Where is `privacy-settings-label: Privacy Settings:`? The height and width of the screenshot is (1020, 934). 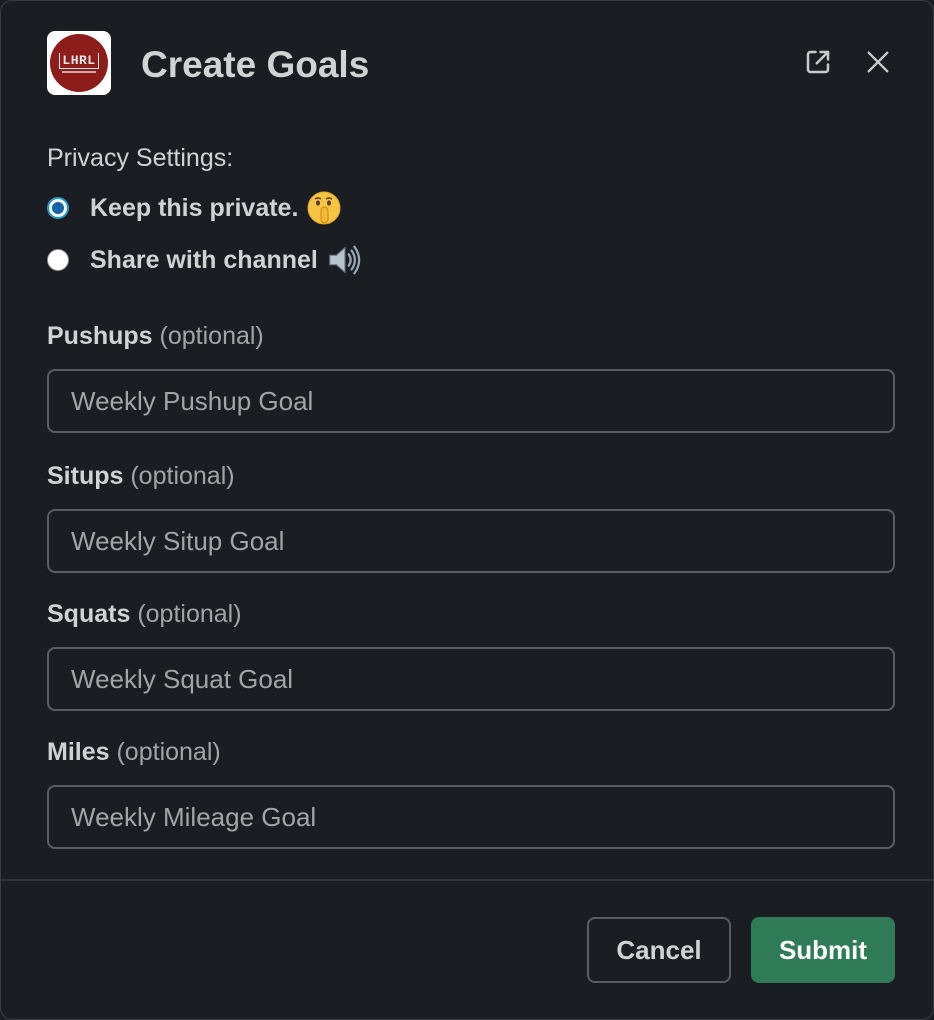 privacy-settings-label: Privacy Settings: is located at coordinates (140, 158).